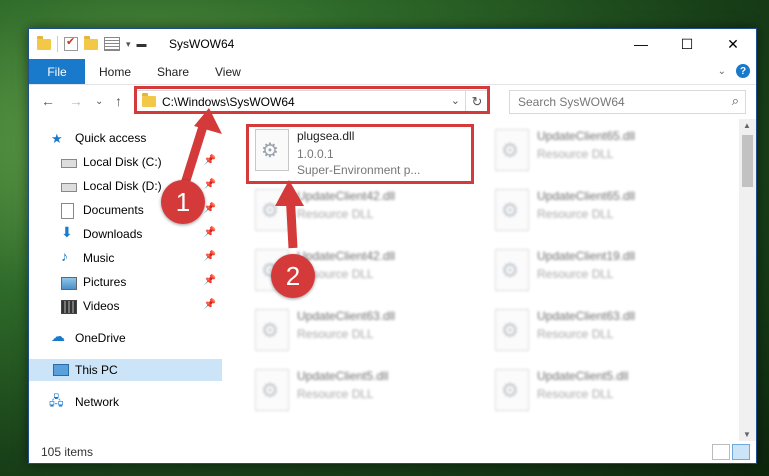  I want to click on recent-locations-icon: ⌄, so click(99, 101).